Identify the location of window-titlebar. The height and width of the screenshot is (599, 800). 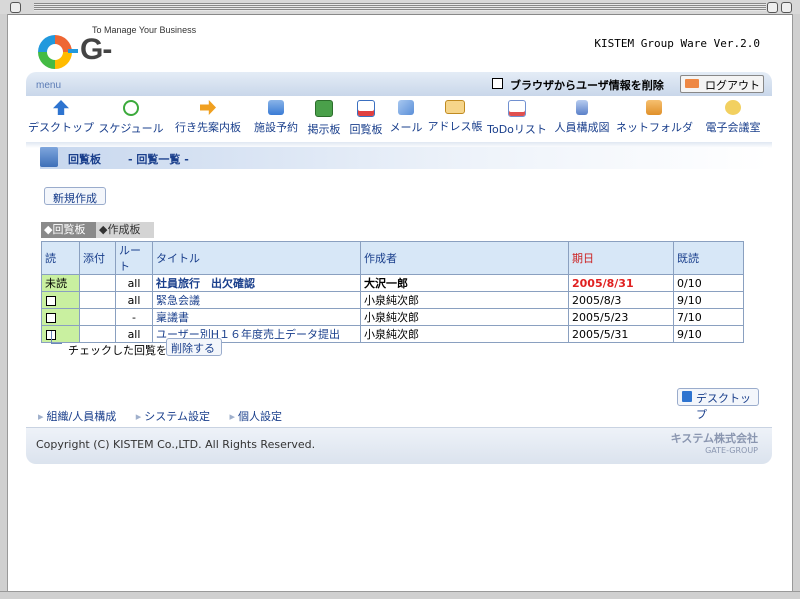
(400, 7).